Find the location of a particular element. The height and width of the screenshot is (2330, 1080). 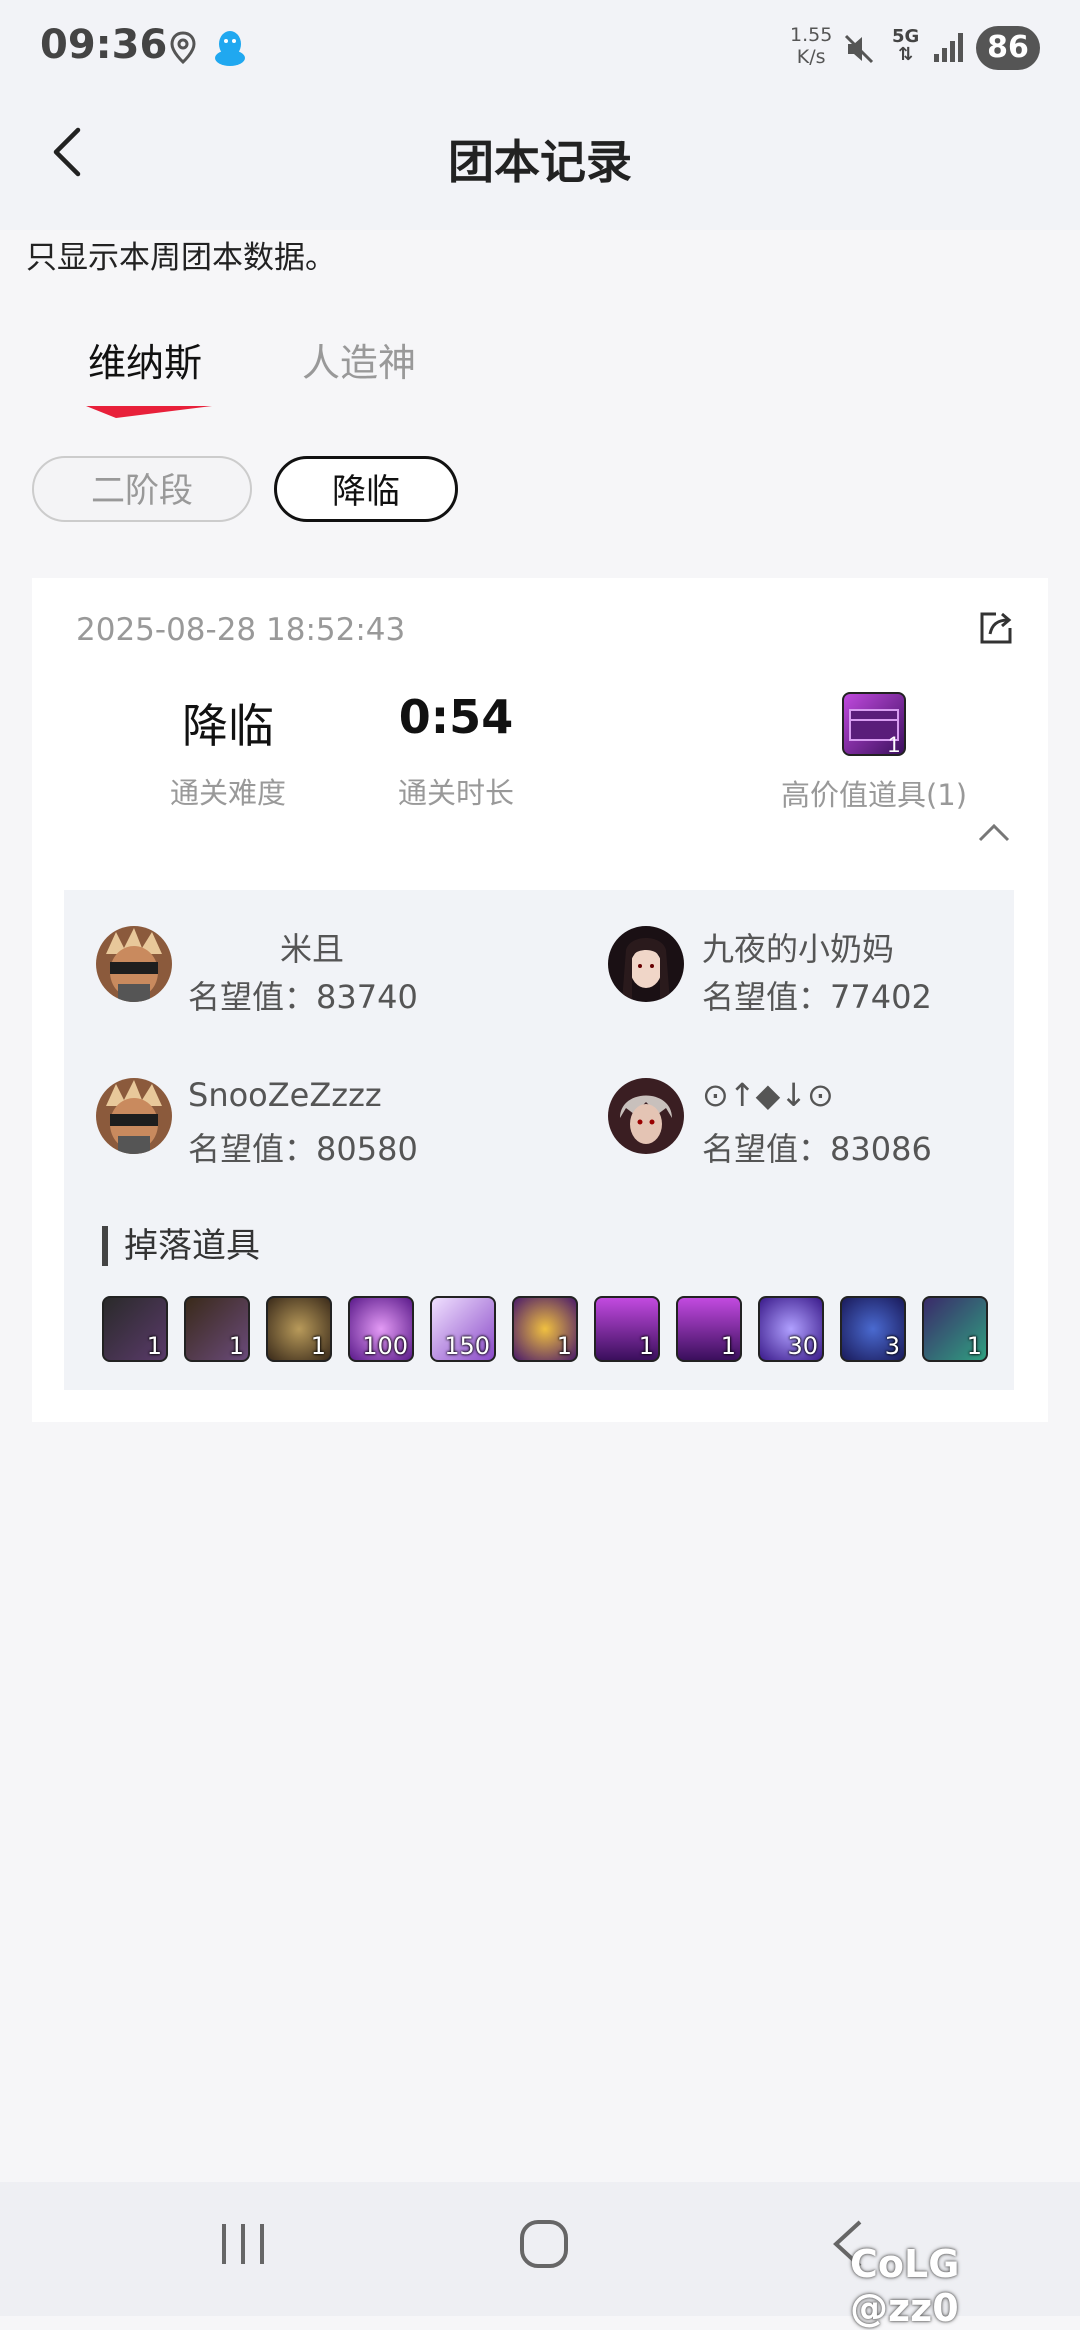

fame-value: 80580 is located at coordinates (367, 1149).